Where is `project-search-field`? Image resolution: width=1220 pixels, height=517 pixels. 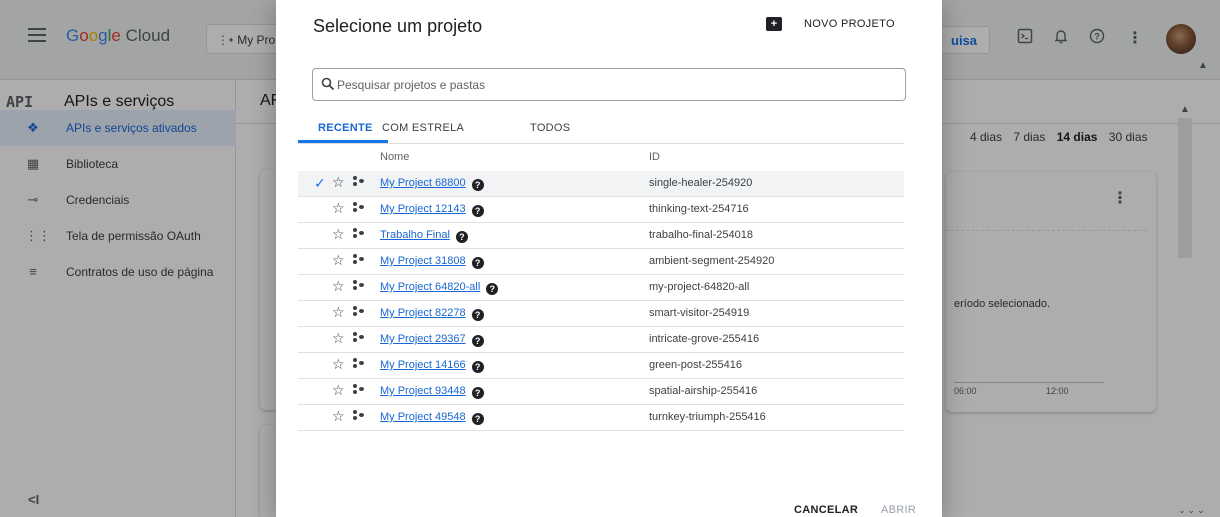
project-search-field is located at coordinates (609, 84).